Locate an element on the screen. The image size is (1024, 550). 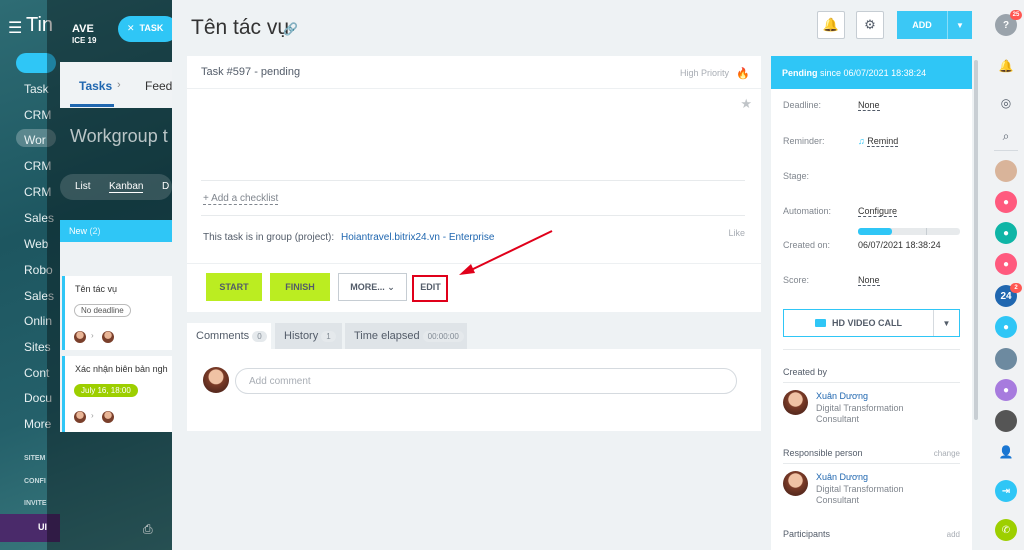
comment-area: Add comment is located at coordinates (474, 390).